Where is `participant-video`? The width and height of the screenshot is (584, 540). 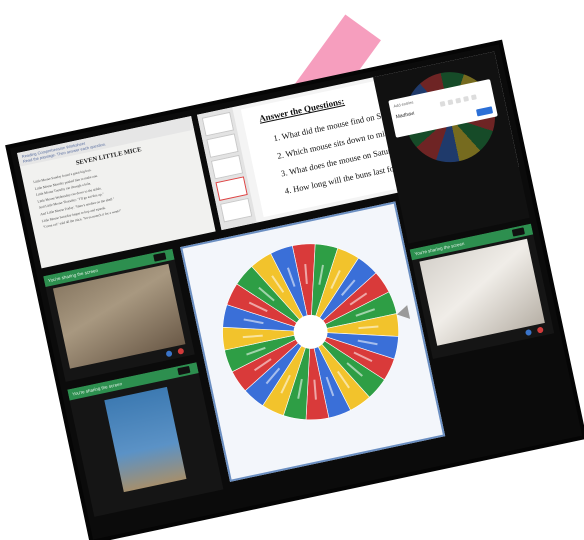
participant-video is located at coordinates (145, 439).